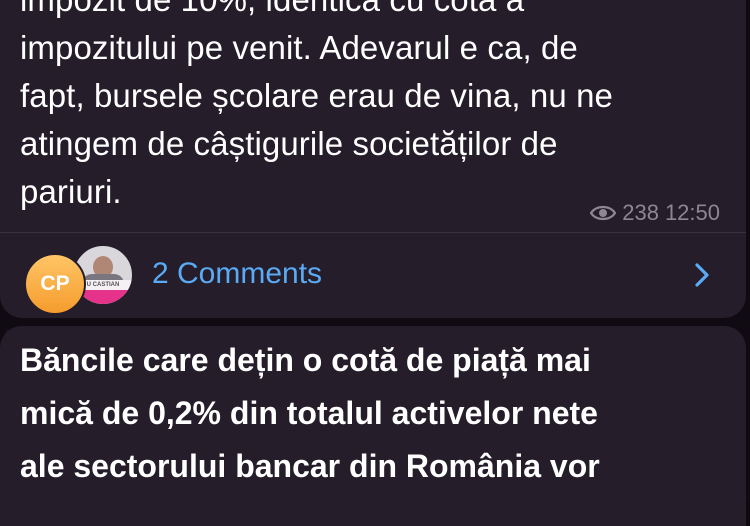 Image resolution: width=750 pixels, height=526 pixels. What do you see at coordinates (603, 213) in the screenshot?
I see `eye-icon` at bounding box center [603, 213].